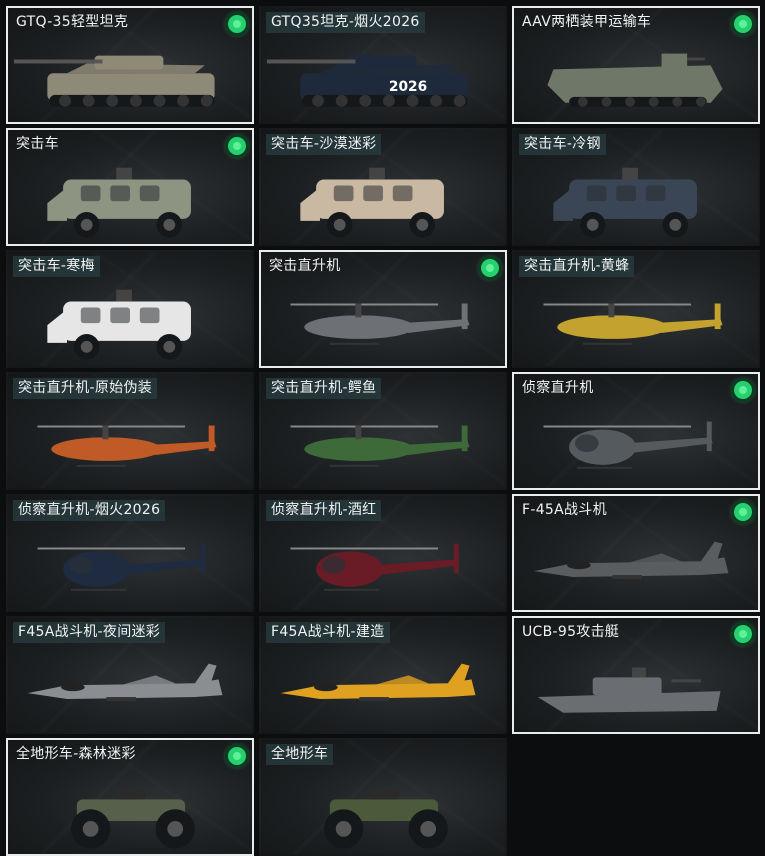 This screenshot has width=765, height=856. I want to click on vehicle-name: F45A战斗机-夜间迷彩, so click(89, 632).